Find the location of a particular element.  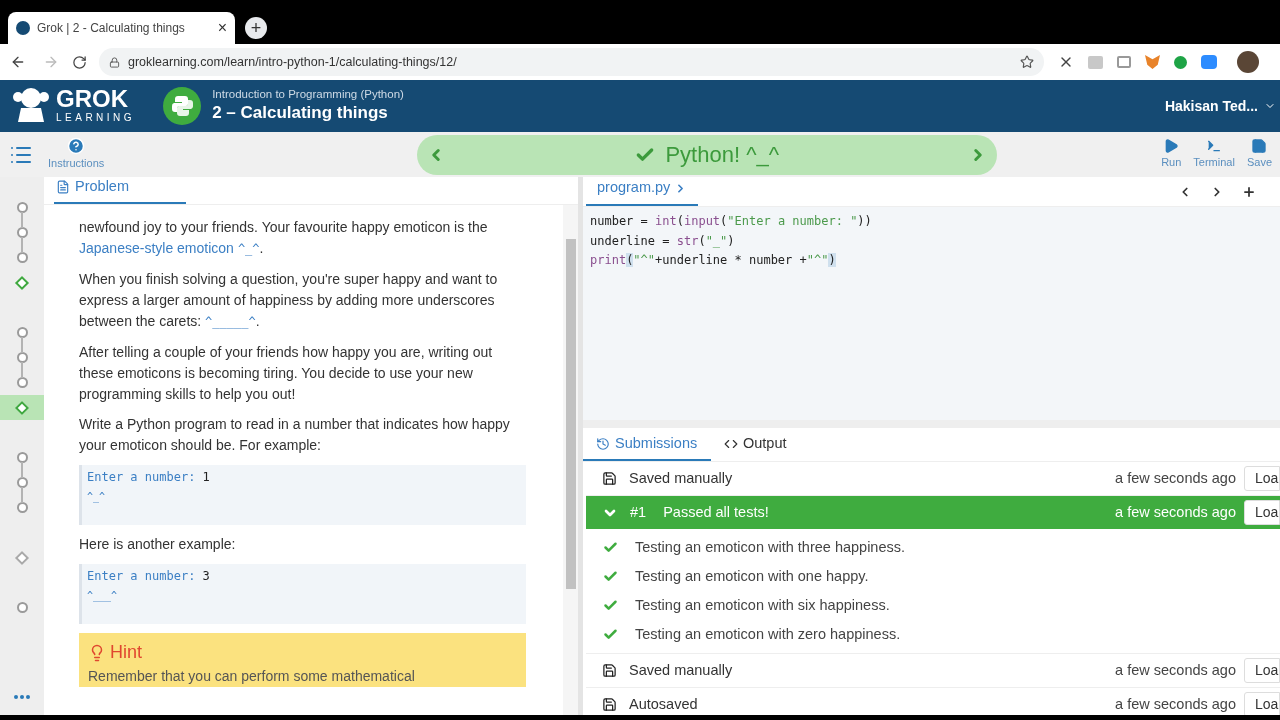

code-line: print("^"+underline * number +"^") is located at coordinates (713, 260).